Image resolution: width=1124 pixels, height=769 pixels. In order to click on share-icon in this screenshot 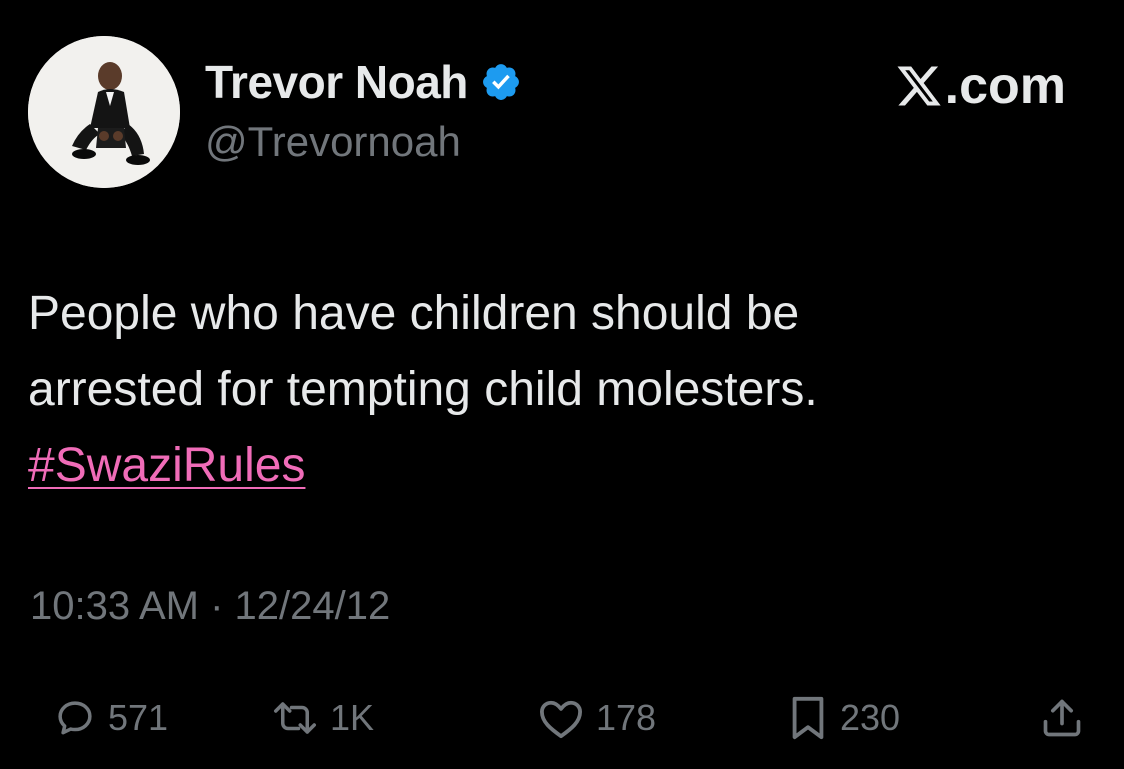, I will do `click(1062, 718)`.